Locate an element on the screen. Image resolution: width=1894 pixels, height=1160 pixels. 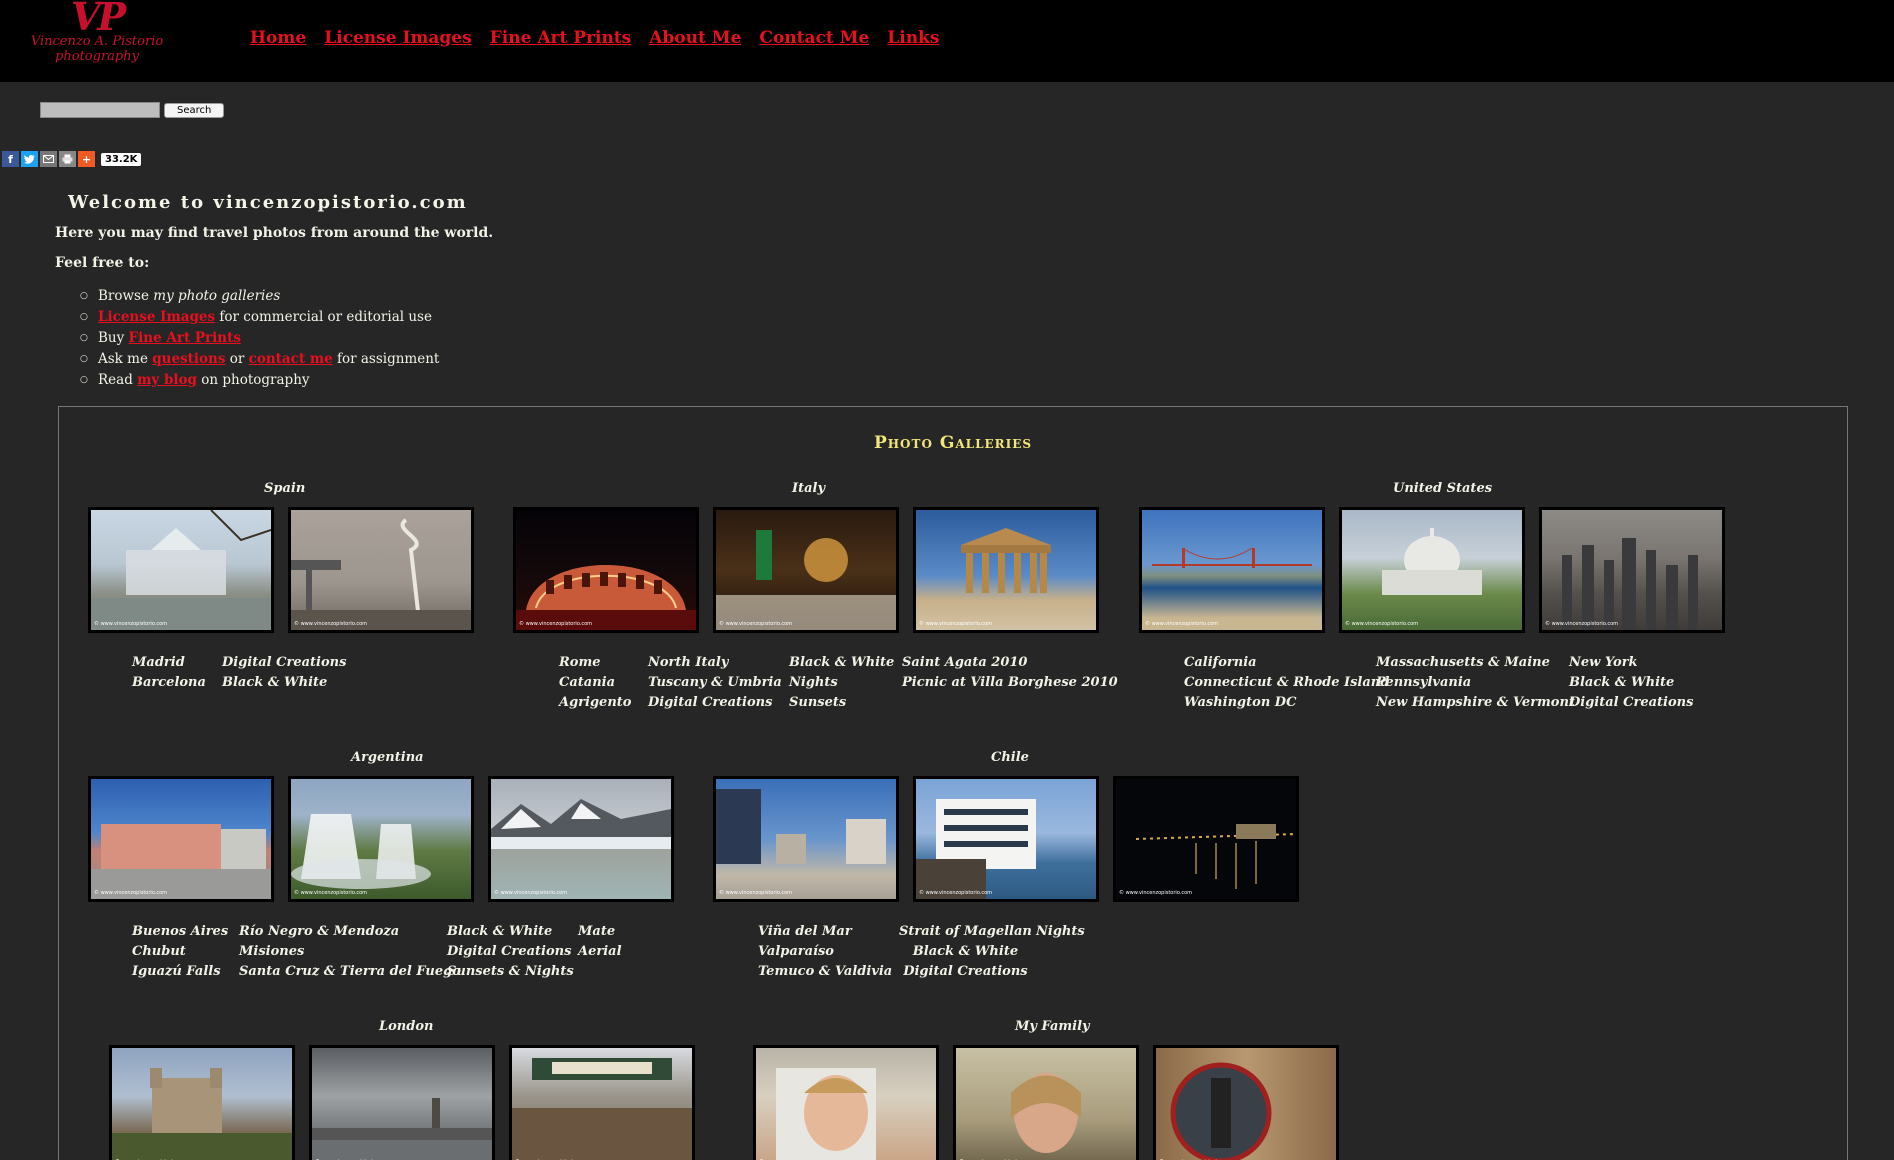
thumb-argentina-glacier: © www.vincenzopistorio.com is located at coordinates (581, 839).